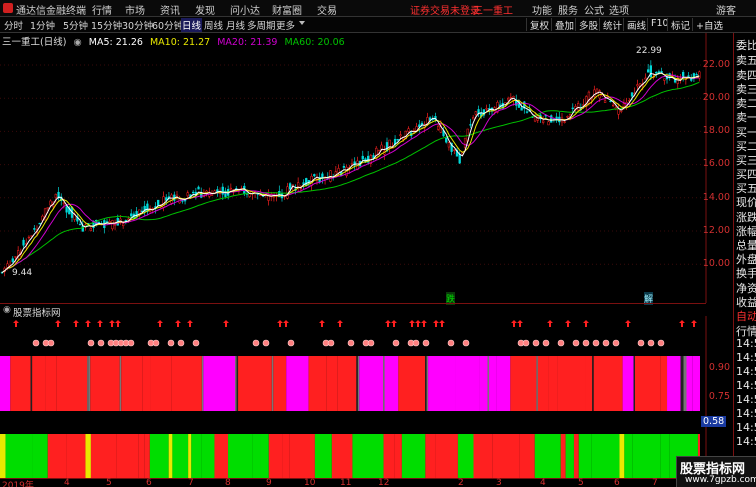 The height and width of the screenshot is (487, 756). I want to click on period-monthly: 月线, so click(235, 25).